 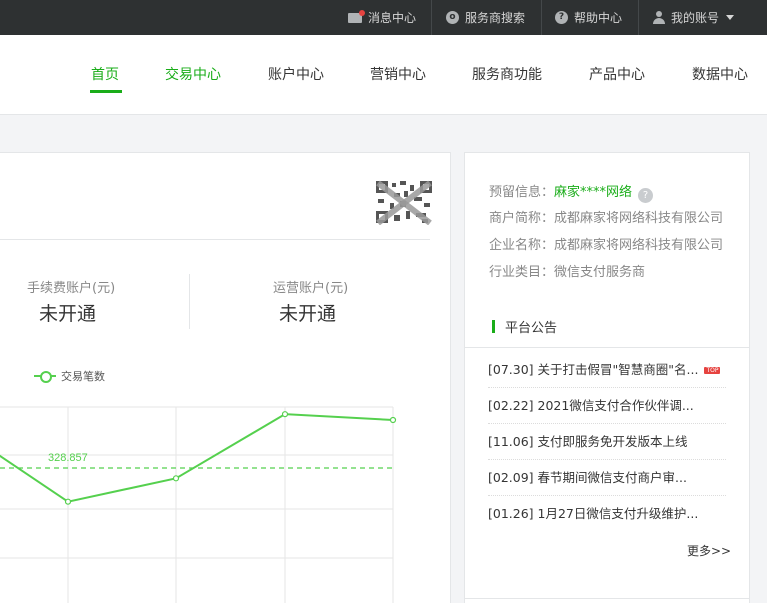 I want to click on provider-search-link: o 服务商搜索, so click(x=485, y=17).